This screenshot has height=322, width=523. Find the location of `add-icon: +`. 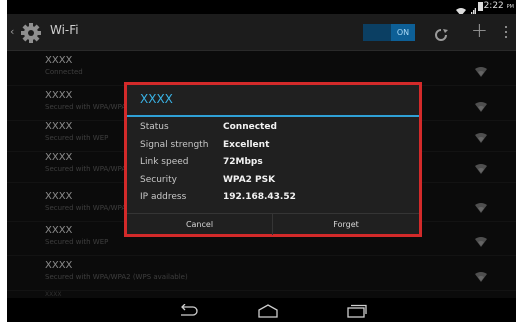

add-icon: + is located at coordinates (479, 30).